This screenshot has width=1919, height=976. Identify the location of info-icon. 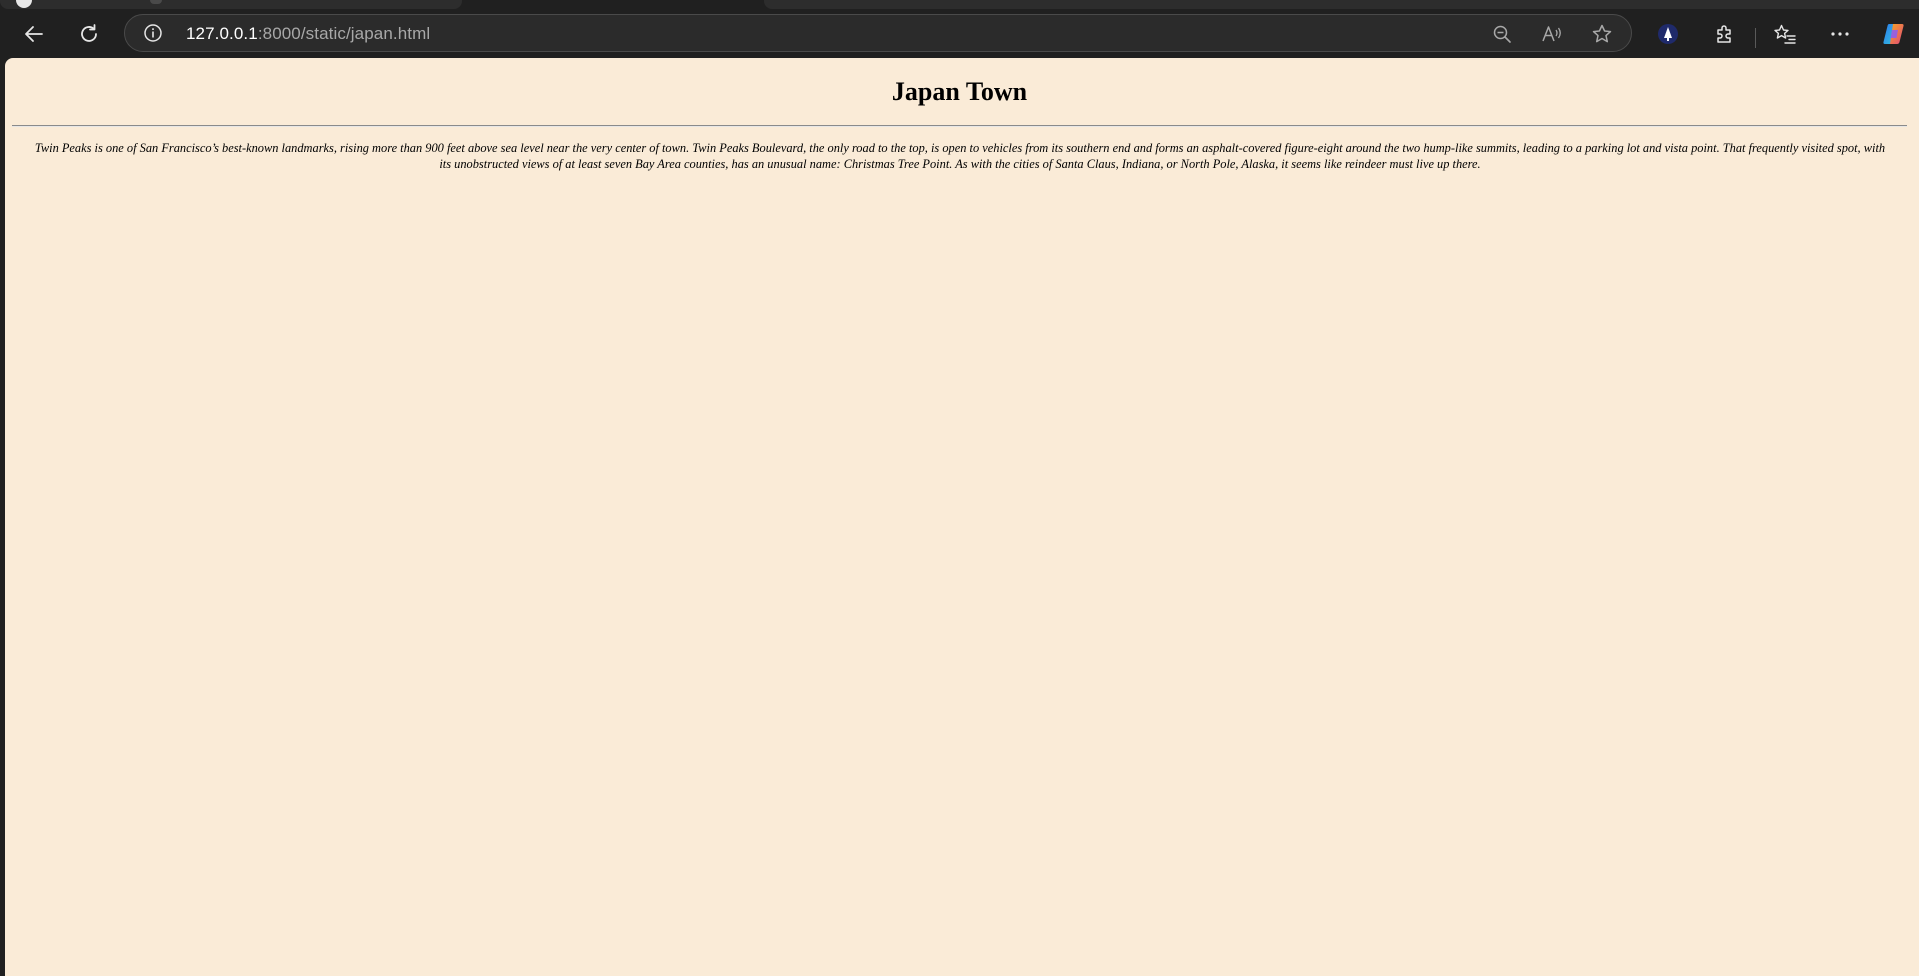
(153, 33).